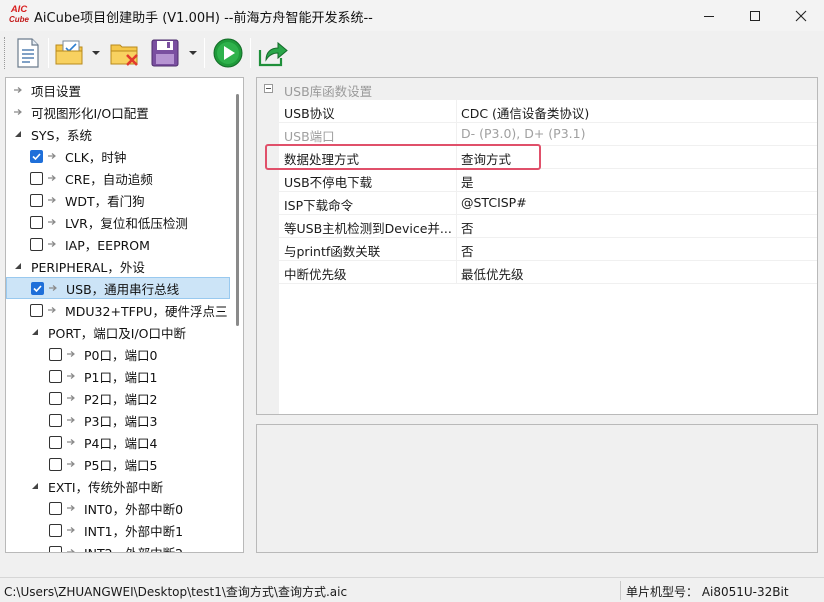  I want to click on tree-item: P4口，端口4, so click(118, 442).